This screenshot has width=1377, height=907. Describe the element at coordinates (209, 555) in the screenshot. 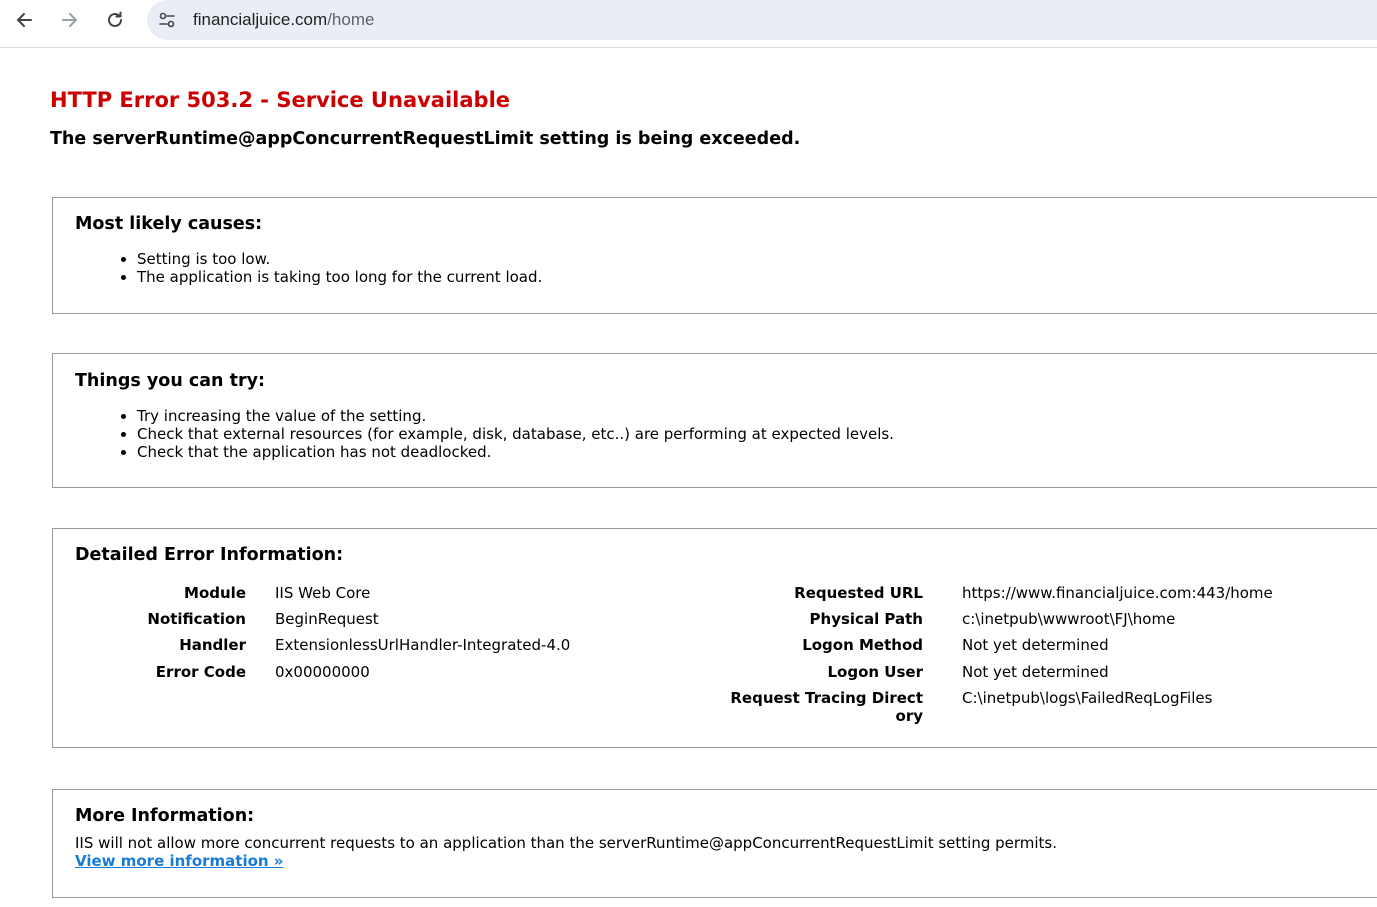

I see `details-heading: Detailed Error Information:` at that location.